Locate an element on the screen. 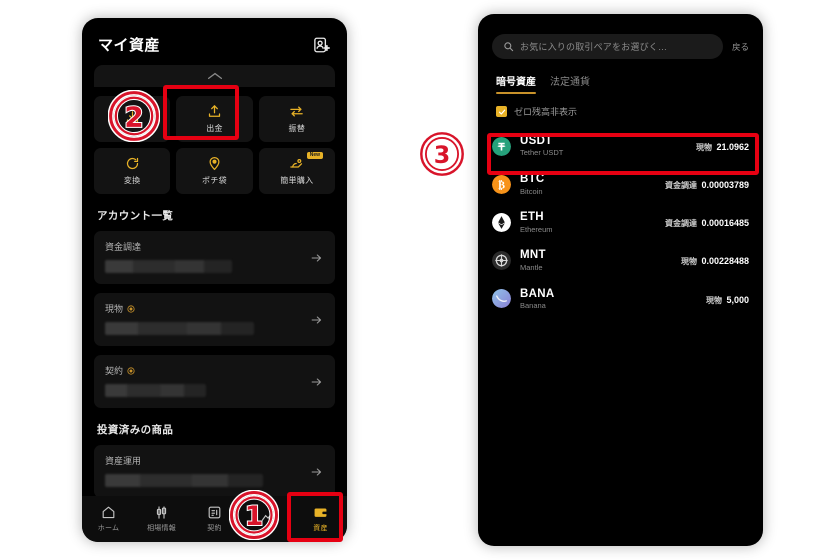 The image size is (840, 560). action-redpacket-tile: ポチ袋 is located at coordinates (214, 171).